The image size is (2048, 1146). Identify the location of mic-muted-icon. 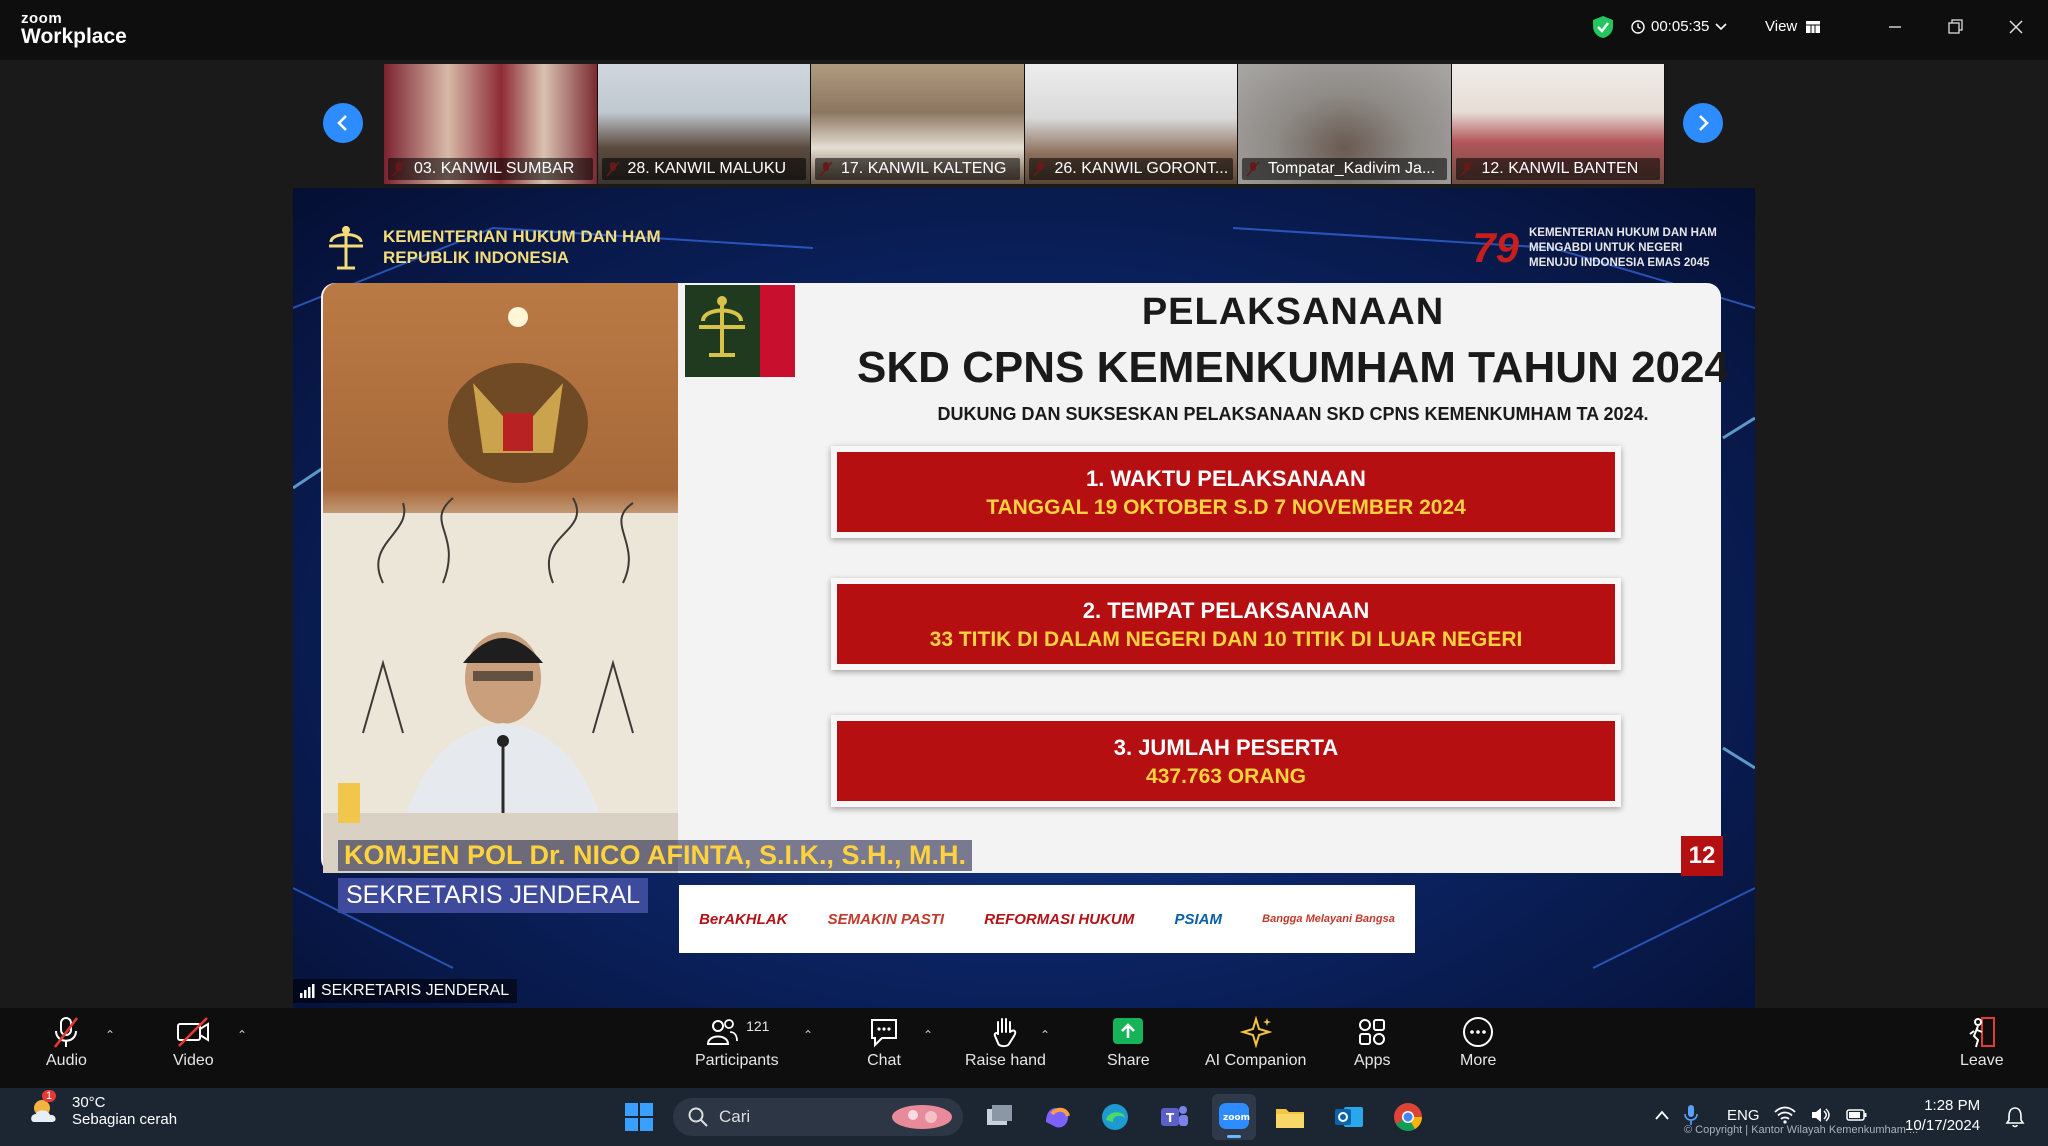
(66, 1032).